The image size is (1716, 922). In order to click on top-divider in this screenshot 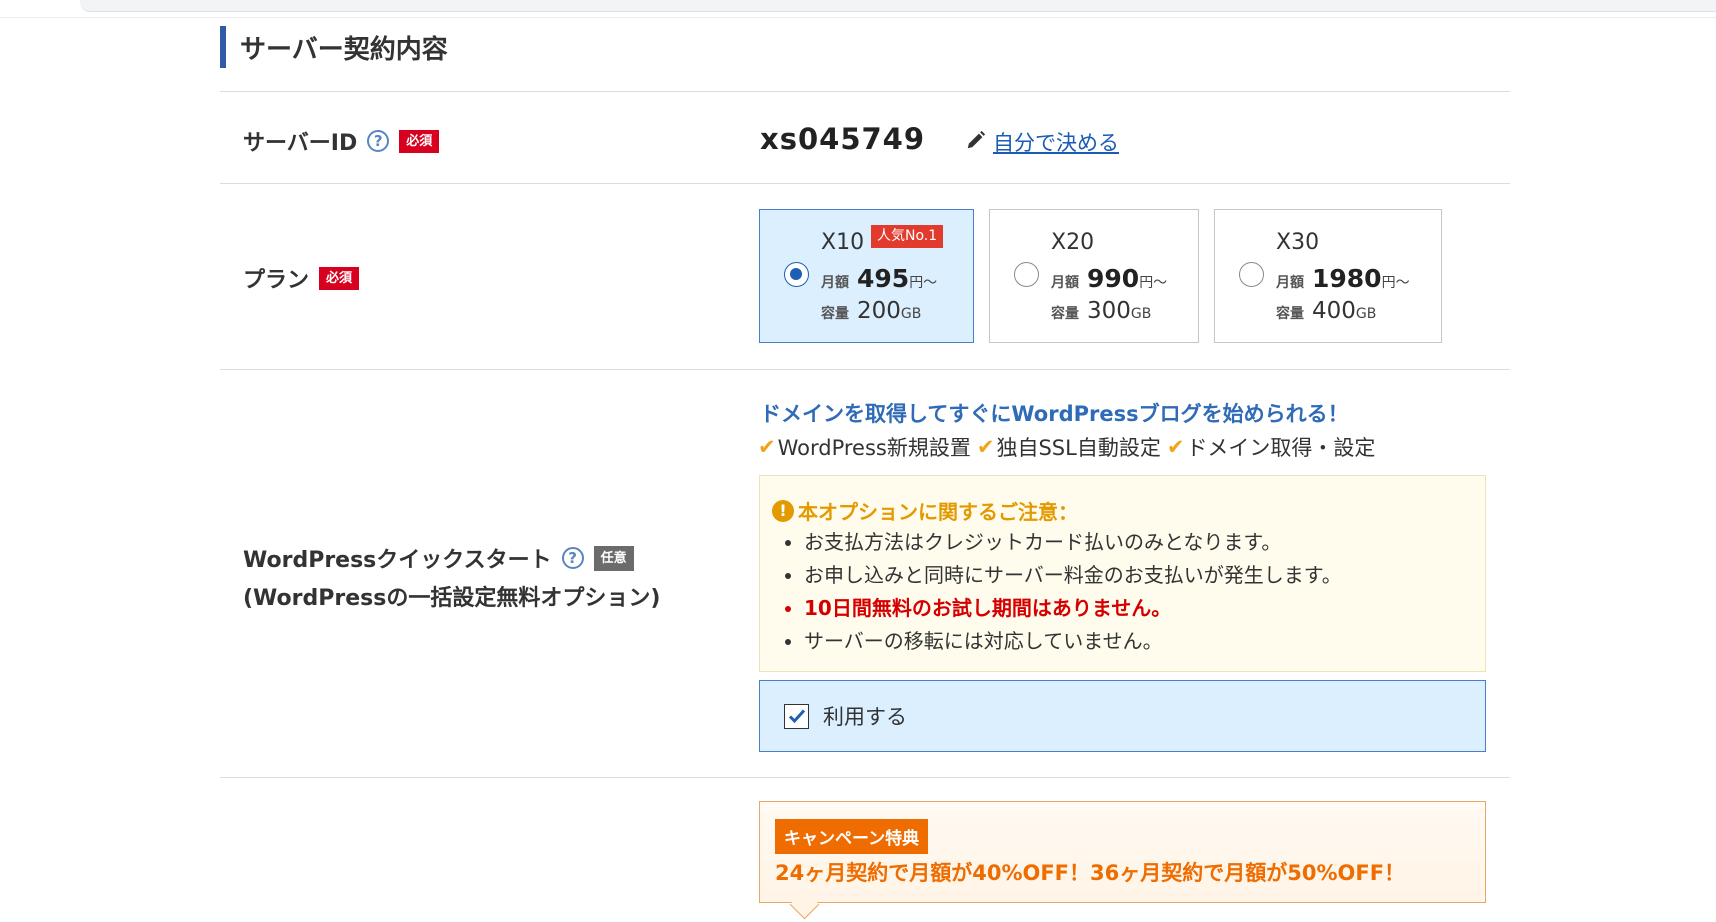, I will do `click(858, 17)`.